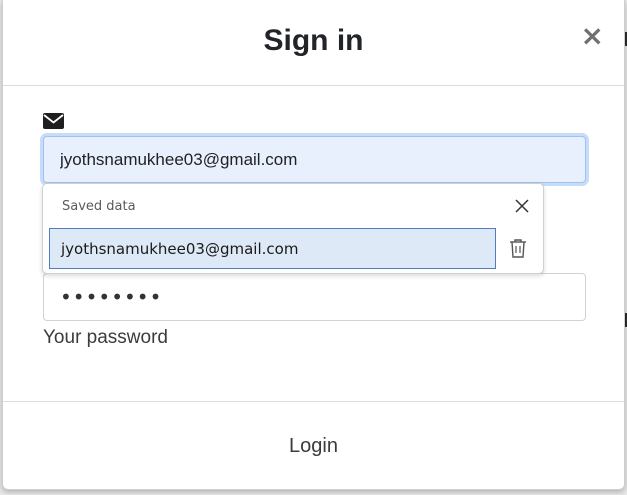 The height and width of the screenshot is (495, 627). Describe the element at coordinates (313, 40) in the screenshot. I see `dialog-title: Sign in` at that location.